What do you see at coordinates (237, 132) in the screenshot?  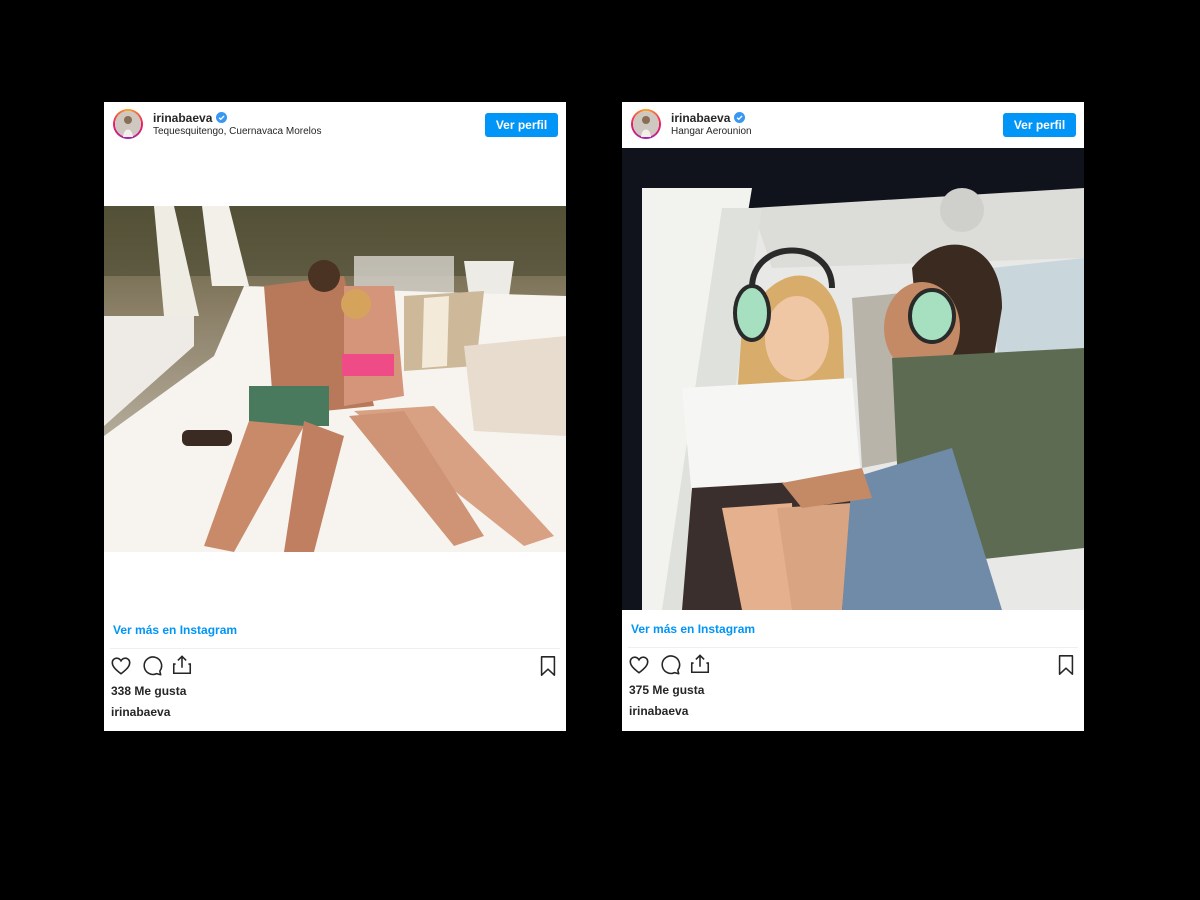 I see `location-label: Tequesquitengo, Cuernavaca Morelos` at bounding box center [237, 132].